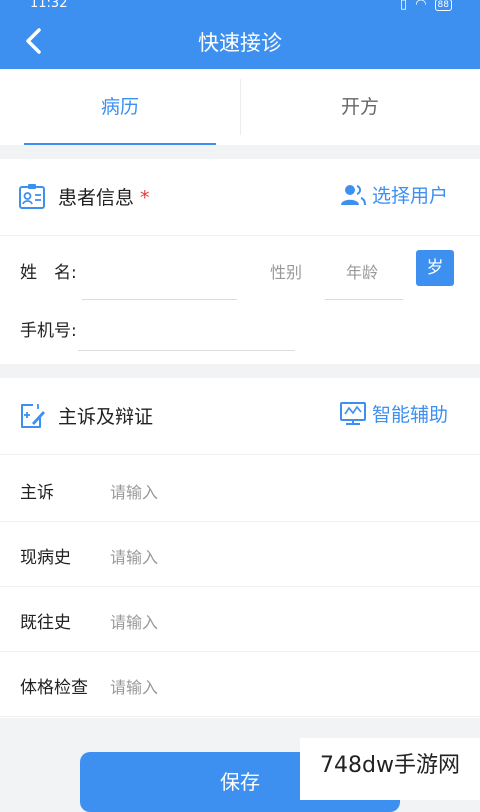  Describe the element at coordinates (134, 556) in the screenshot. I see `present-illness-input: 请输入` at that location.